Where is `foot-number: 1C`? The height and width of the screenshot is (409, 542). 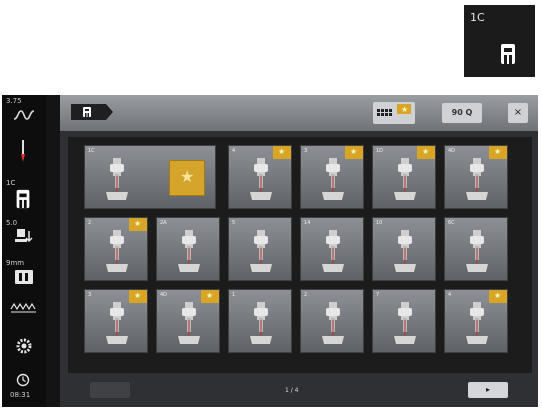
foot-number: 1C is located at coordinates (91, 151).